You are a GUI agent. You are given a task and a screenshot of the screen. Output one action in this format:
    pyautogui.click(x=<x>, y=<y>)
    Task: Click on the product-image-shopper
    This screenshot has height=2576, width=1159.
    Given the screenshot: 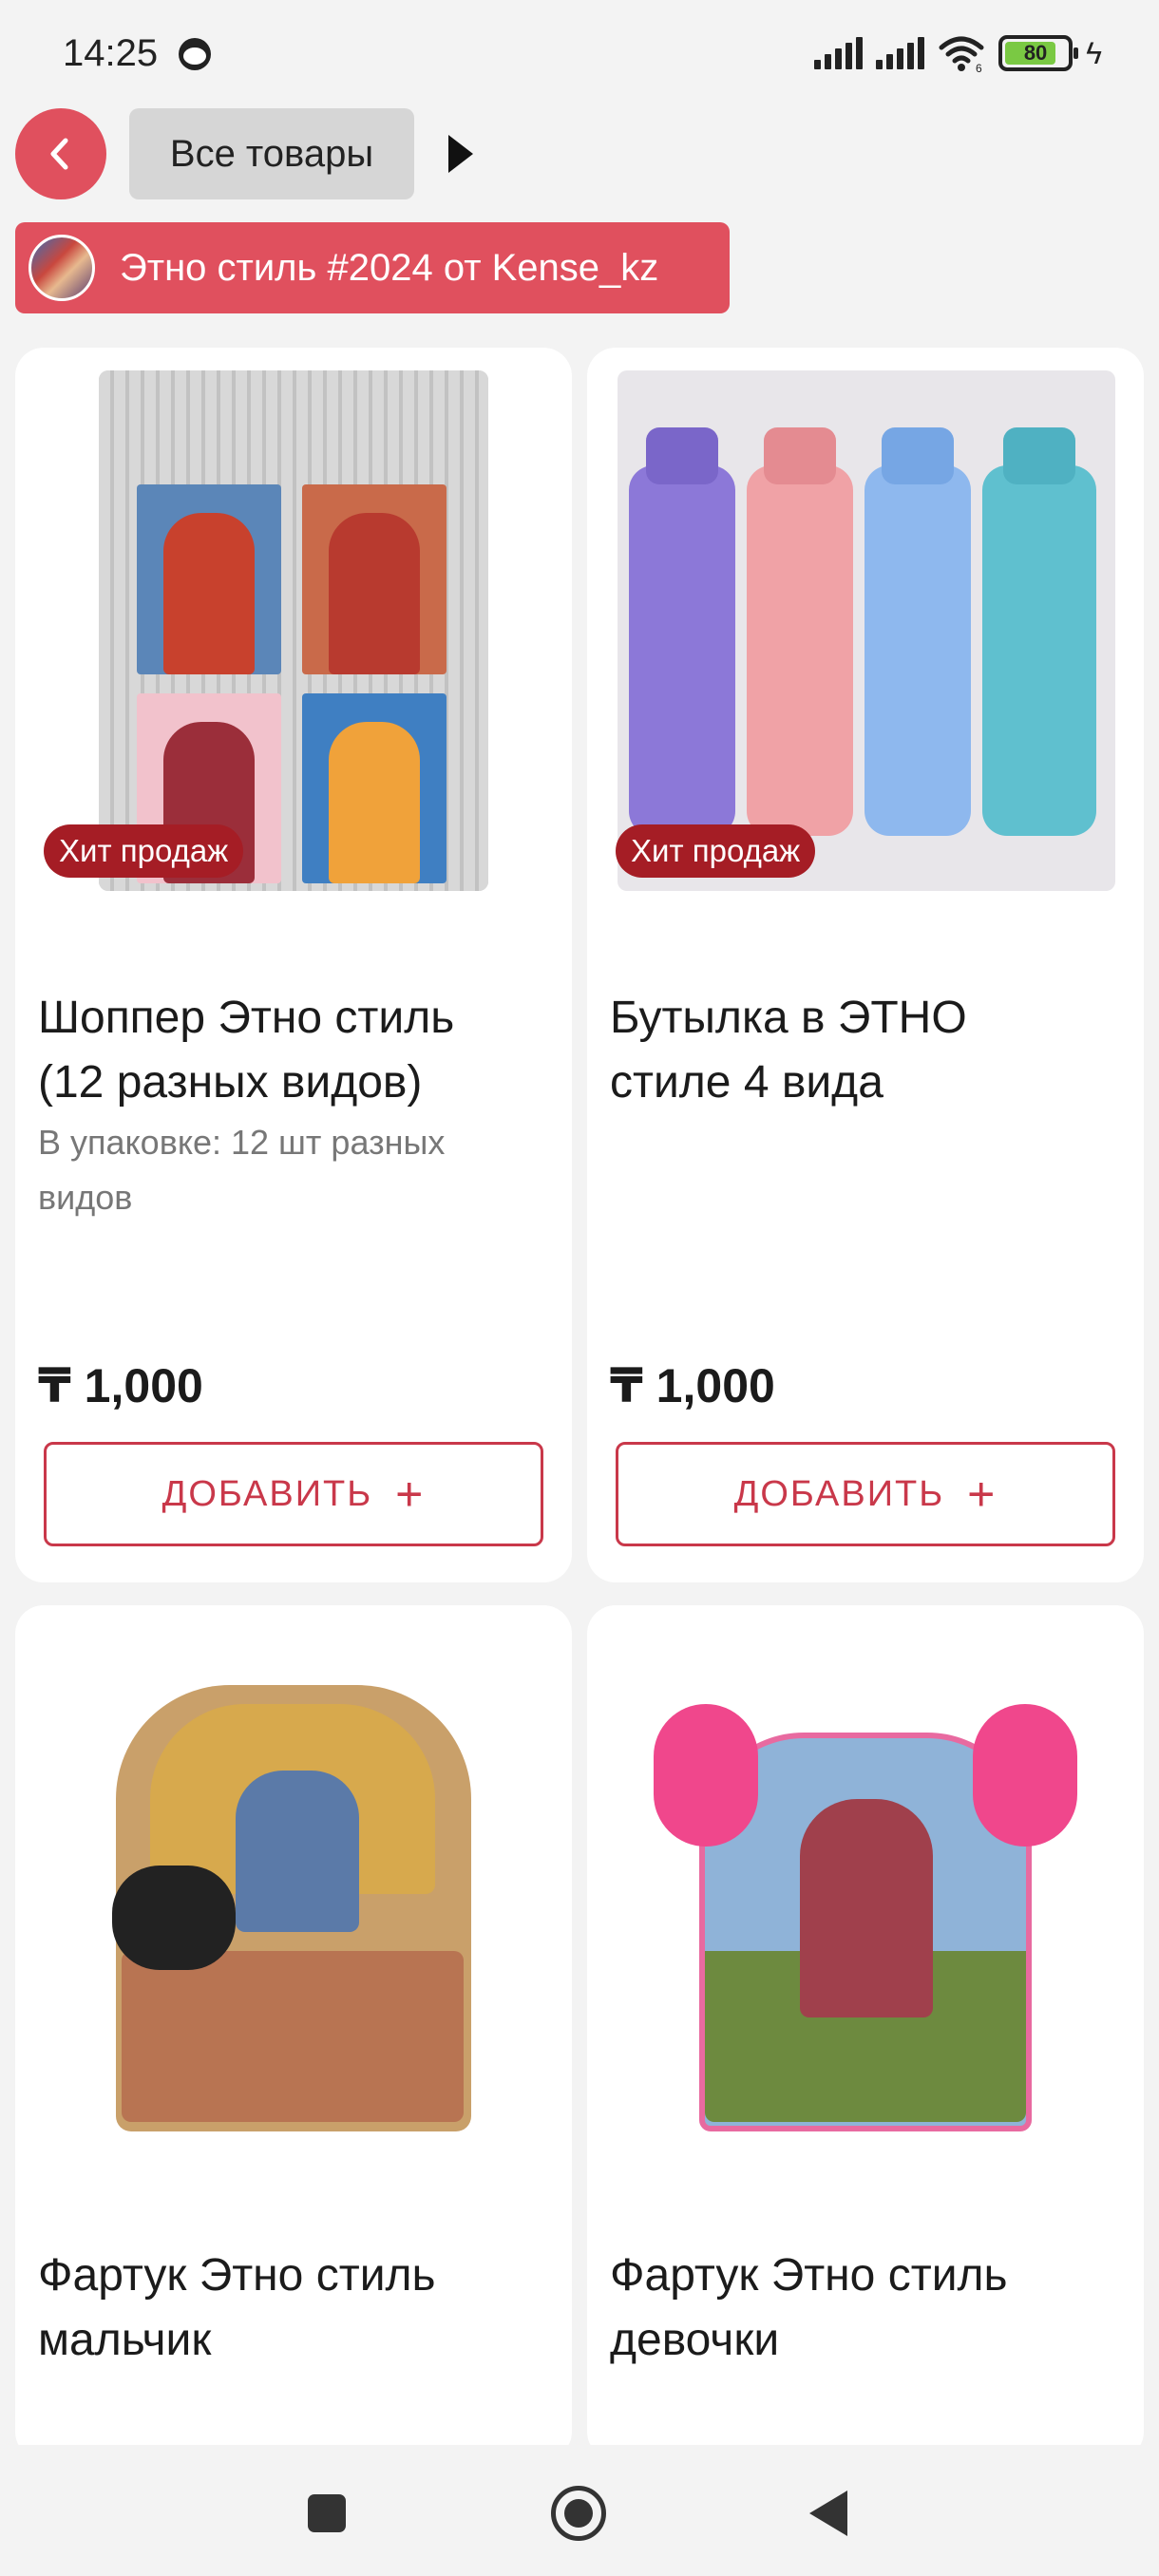 What is the action you would take?
    pyautogui.click(x=293, y=630)
    